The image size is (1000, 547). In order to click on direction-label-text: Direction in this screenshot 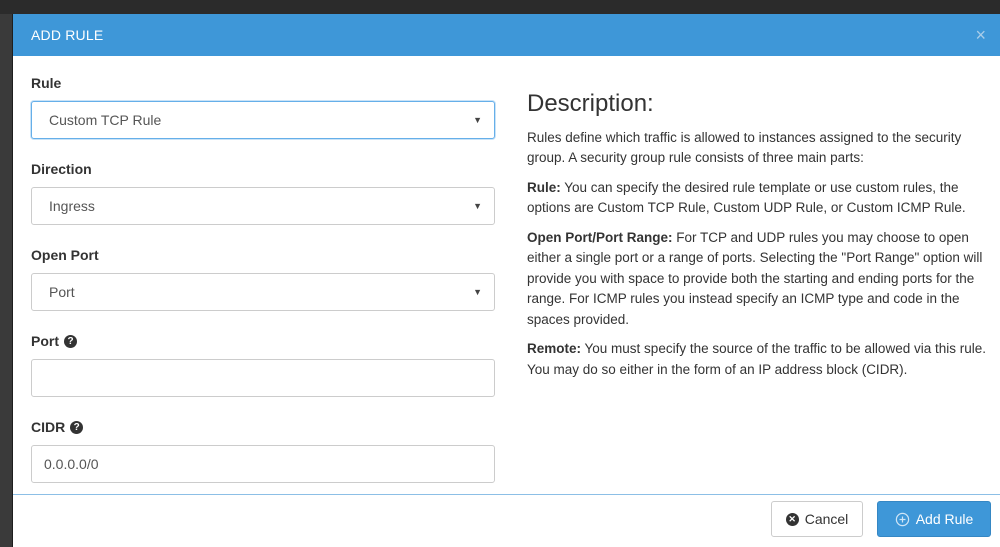, I will do `click(61, 169)`.